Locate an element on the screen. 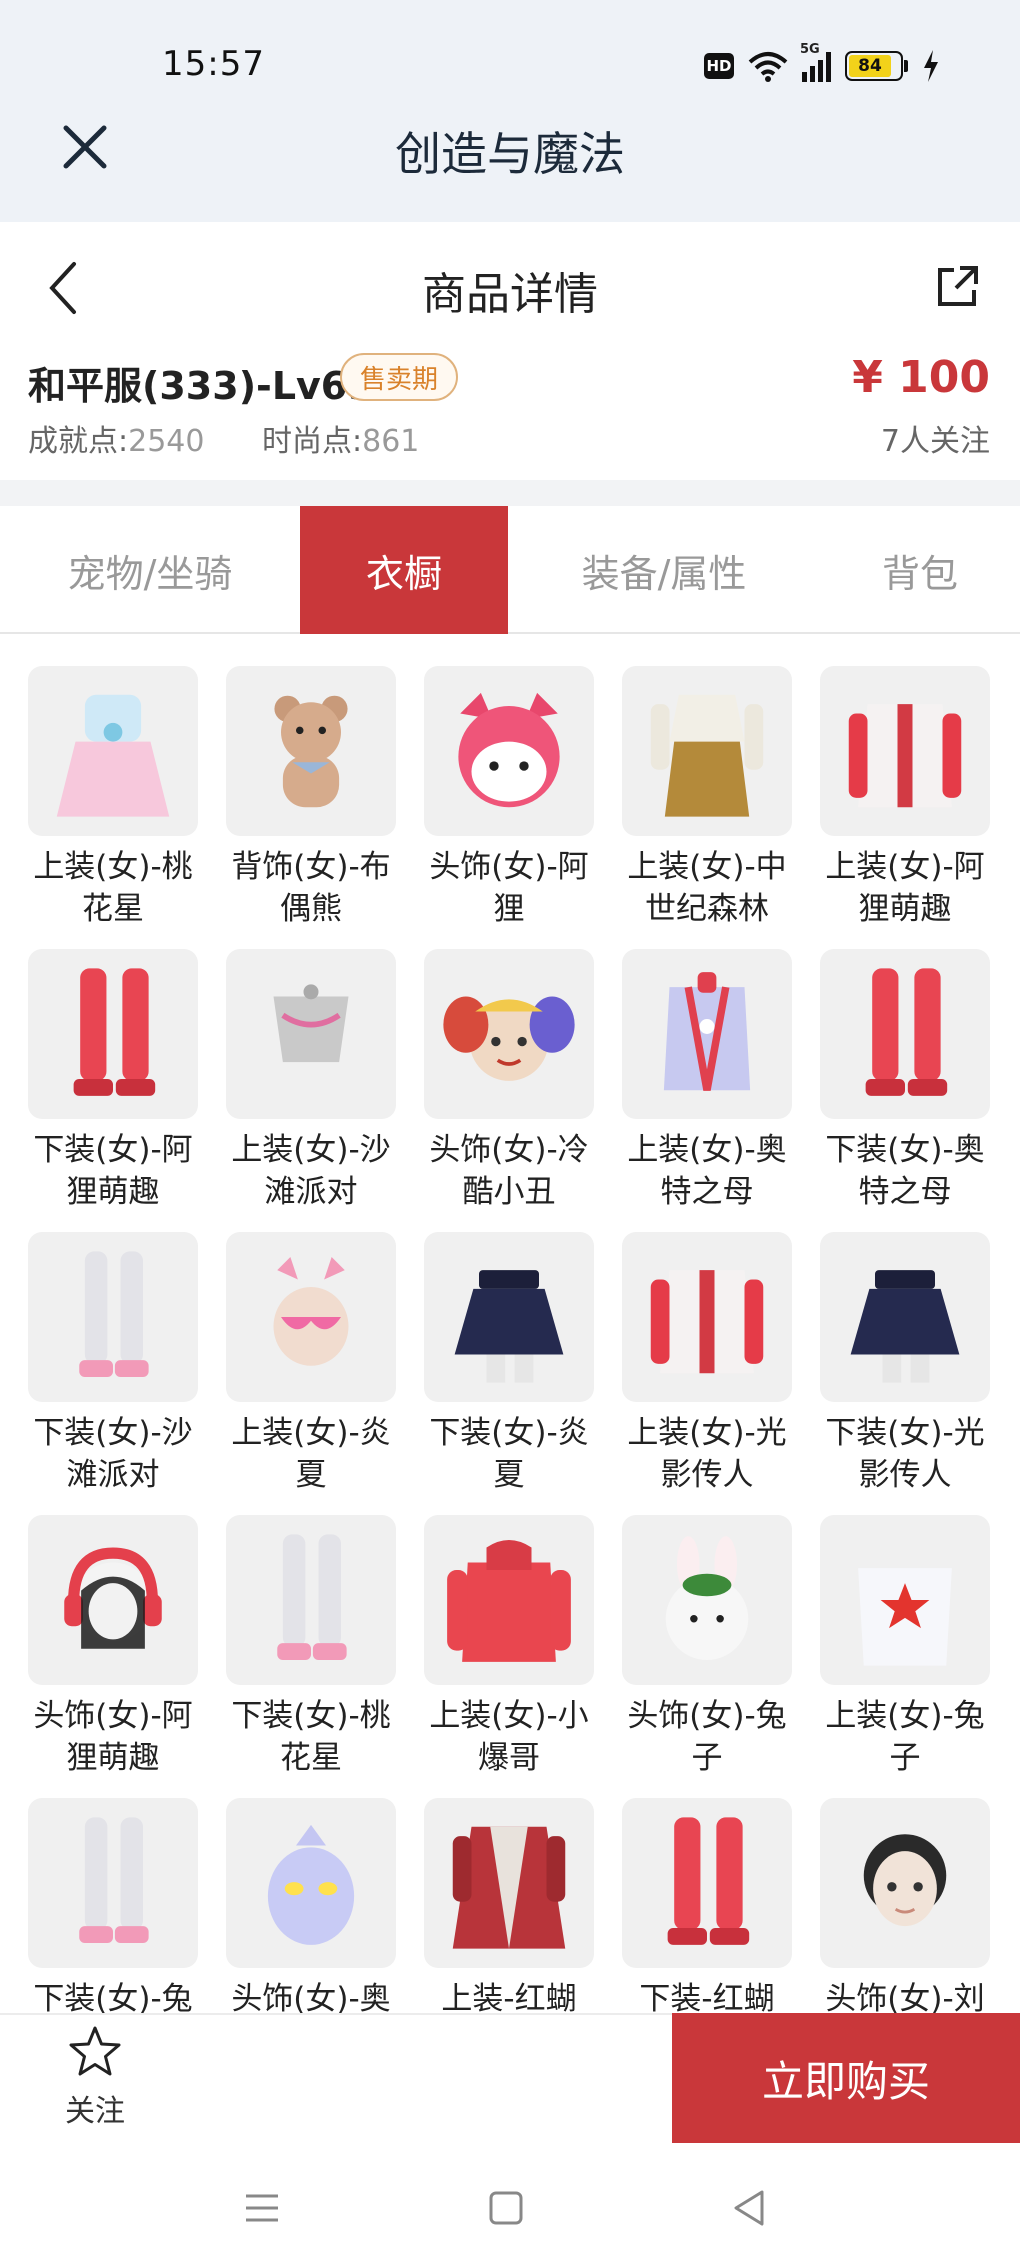 The height and width of the screenshot is (2267, 1020). wardrobe-item: 头饰(女)-冷酷小丑 is located at coordinates (509, 1081).